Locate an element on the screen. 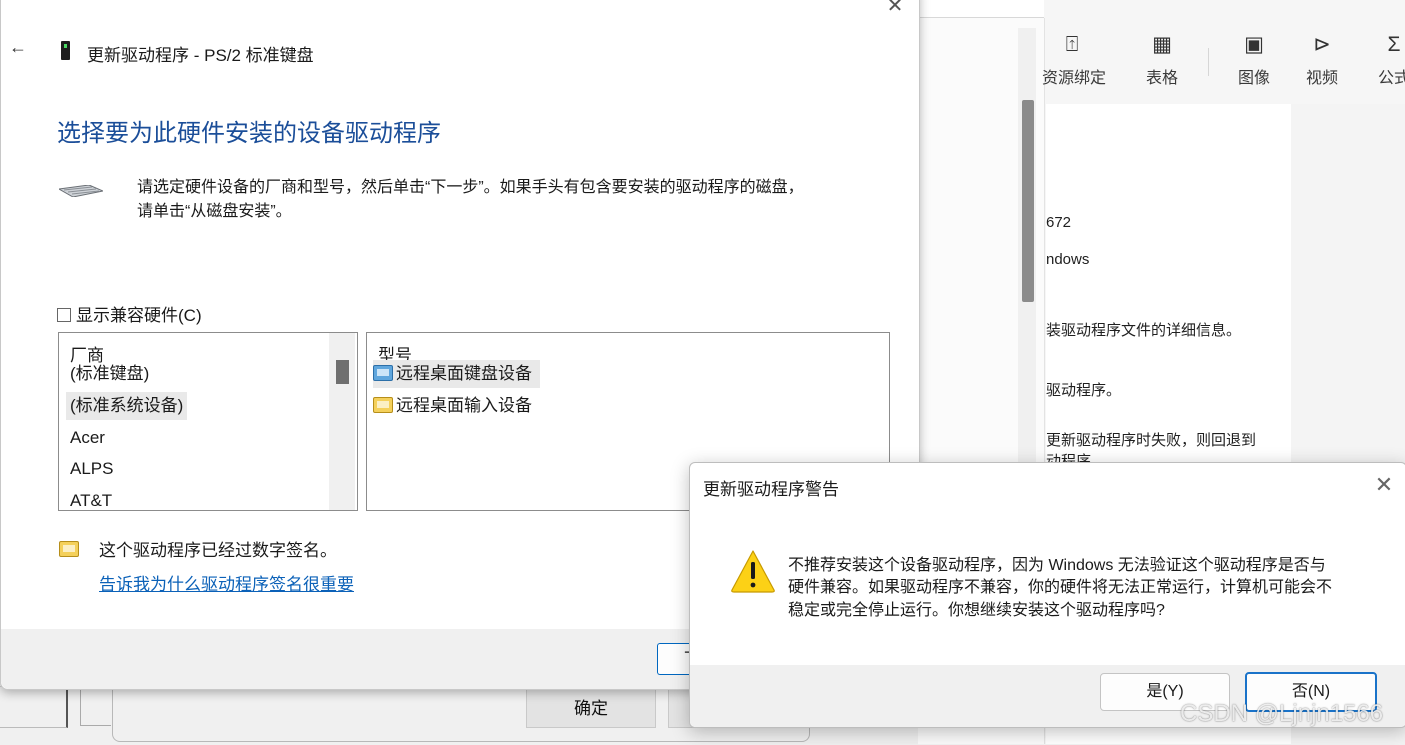 This screenshot has height=745, width=1405. model-label: 远程桌面键盘设备 is located at coordinates (464, 373).